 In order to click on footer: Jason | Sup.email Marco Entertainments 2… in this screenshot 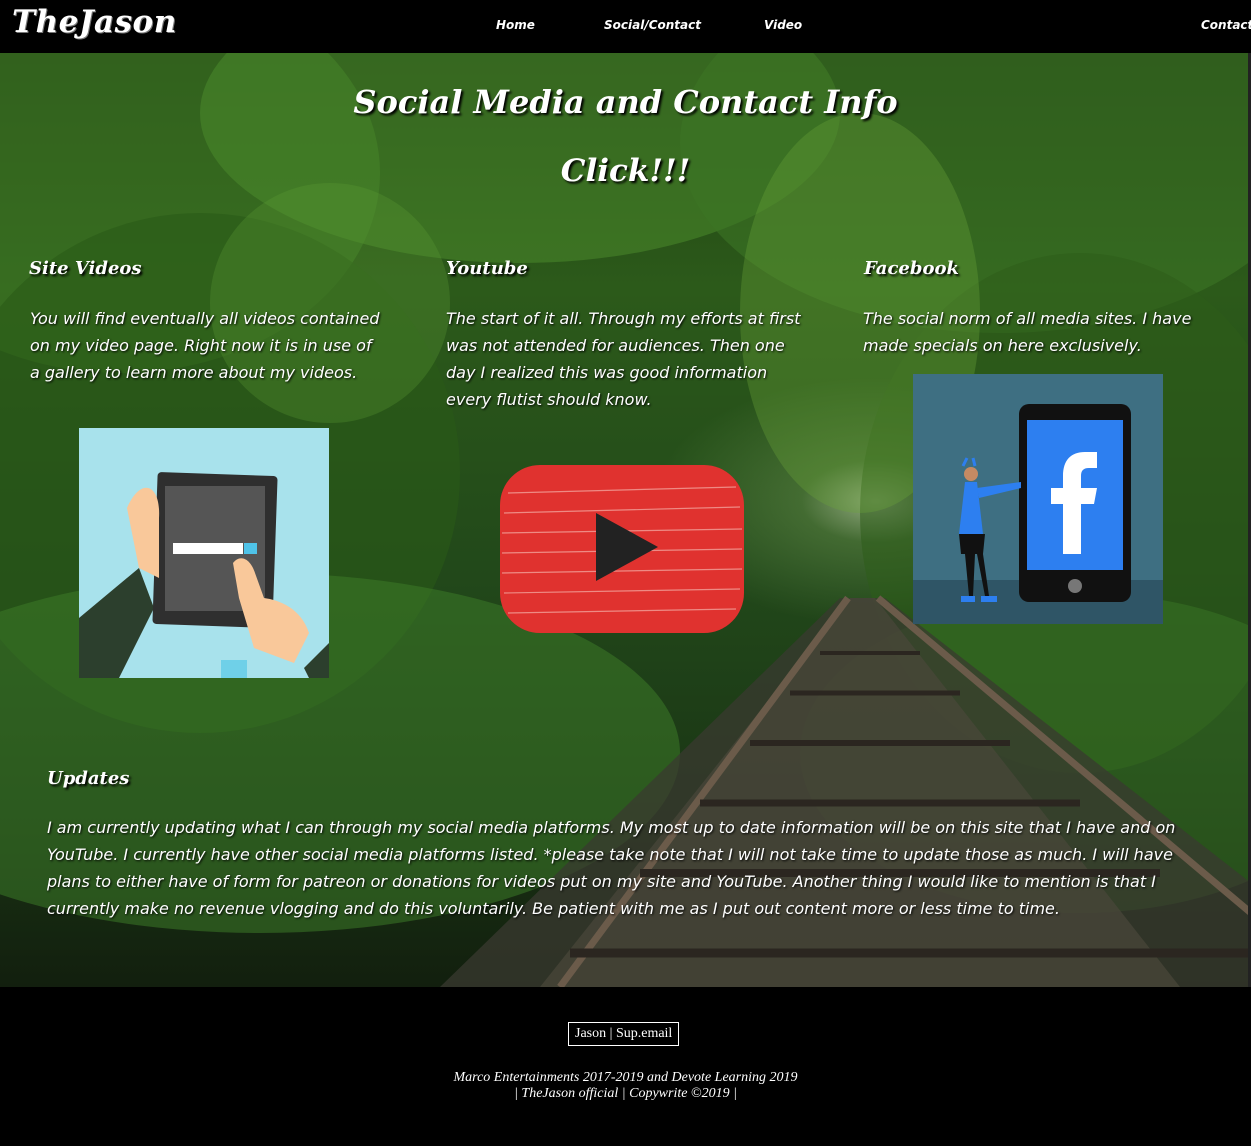, I will do `click(625, 1066)`.